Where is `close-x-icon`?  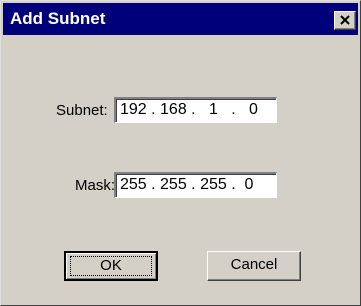
close-x-icon is located at coordinates (345, 20).